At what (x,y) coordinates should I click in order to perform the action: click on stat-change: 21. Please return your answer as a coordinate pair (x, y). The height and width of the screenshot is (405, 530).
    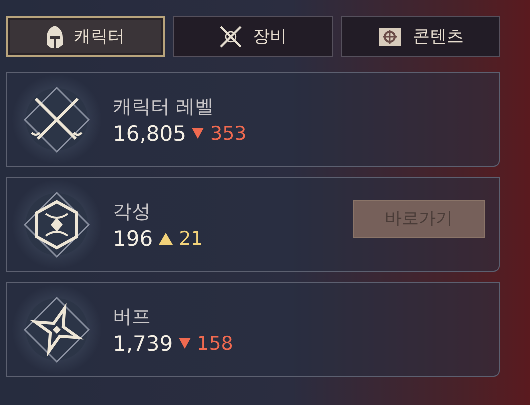
    Looking at the image, I should click on (191, 239).